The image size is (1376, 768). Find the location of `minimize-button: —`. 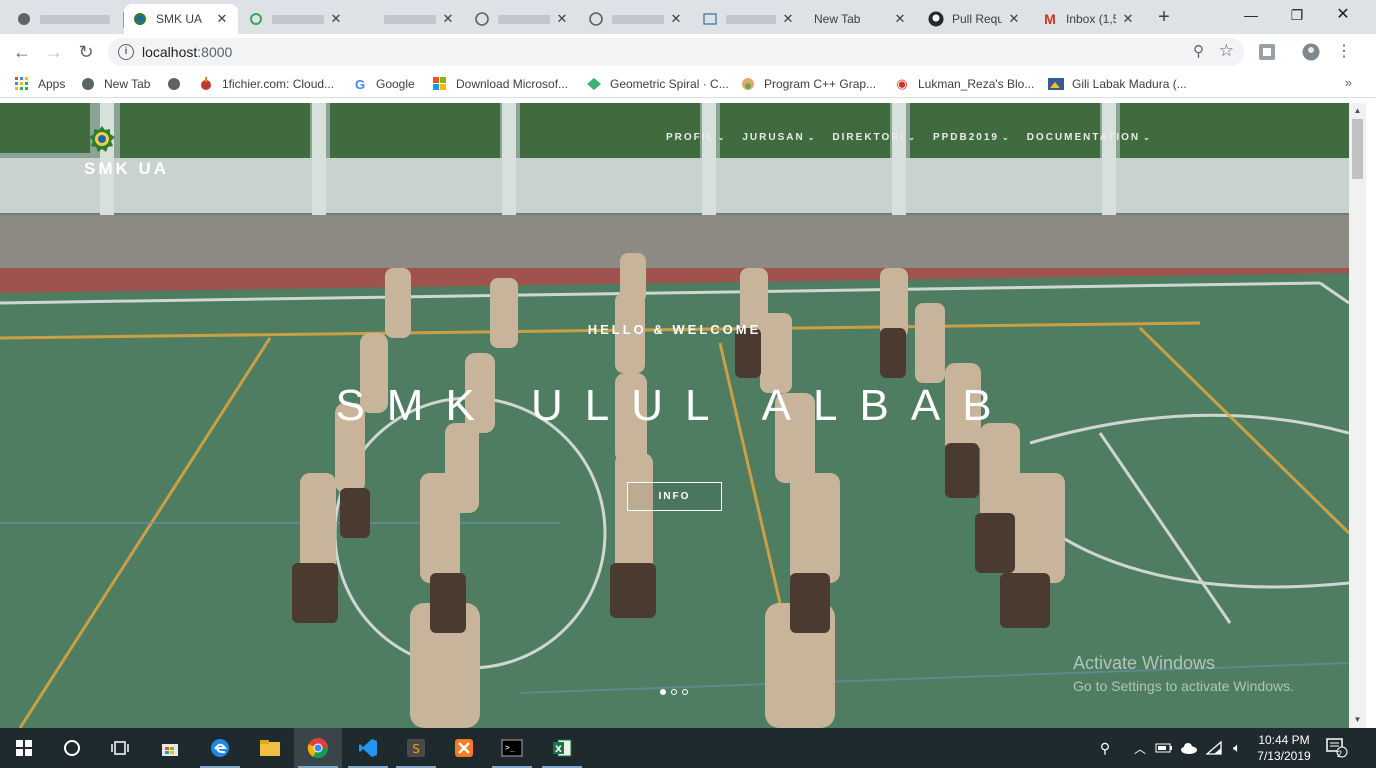

minimize-button: — is located at coordinates (1251, 16).